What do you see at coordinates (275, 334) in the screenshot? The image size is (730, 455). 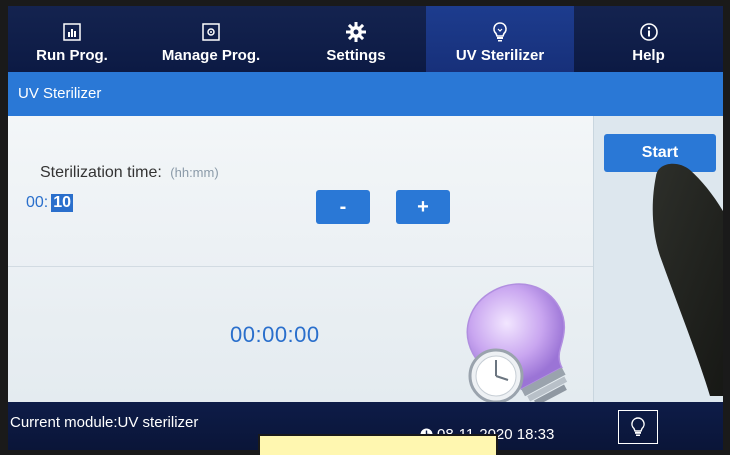 I see `countdown-timer: 00:00:00` at bounding box center [275, 334].